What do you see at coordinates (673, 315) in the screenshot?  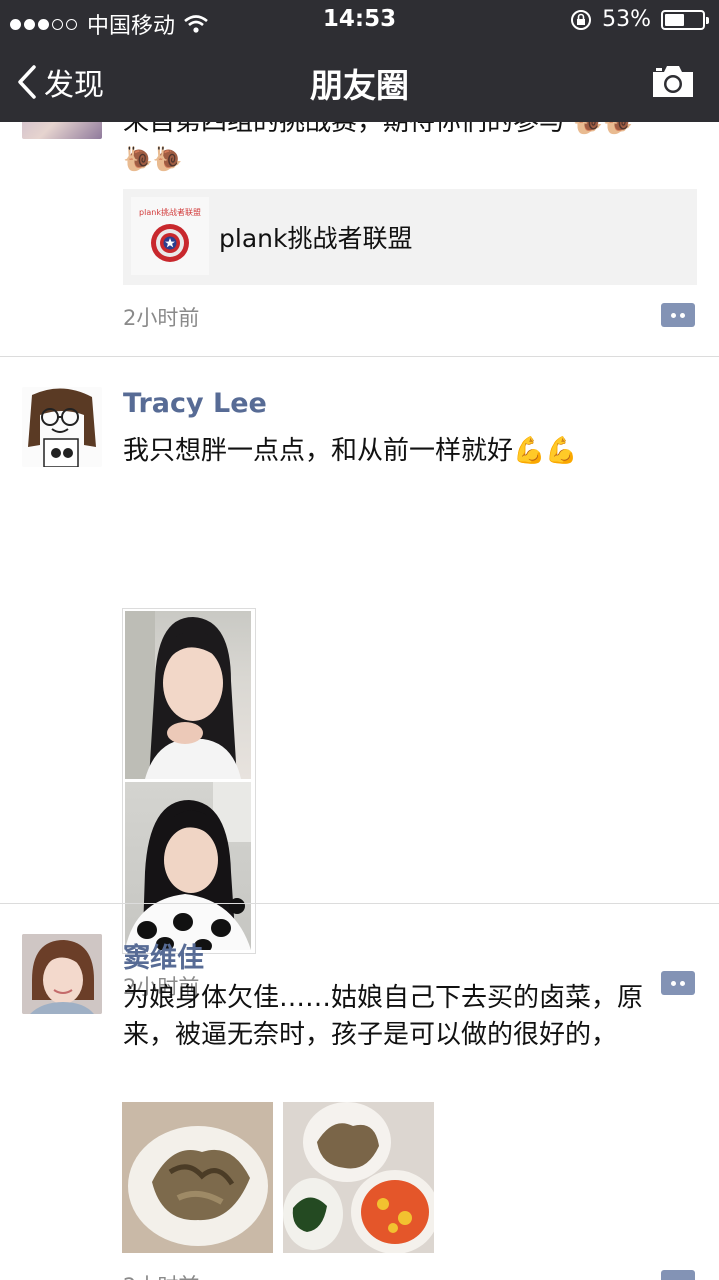 I see `comment-icon` at bounding box center [673, 315].